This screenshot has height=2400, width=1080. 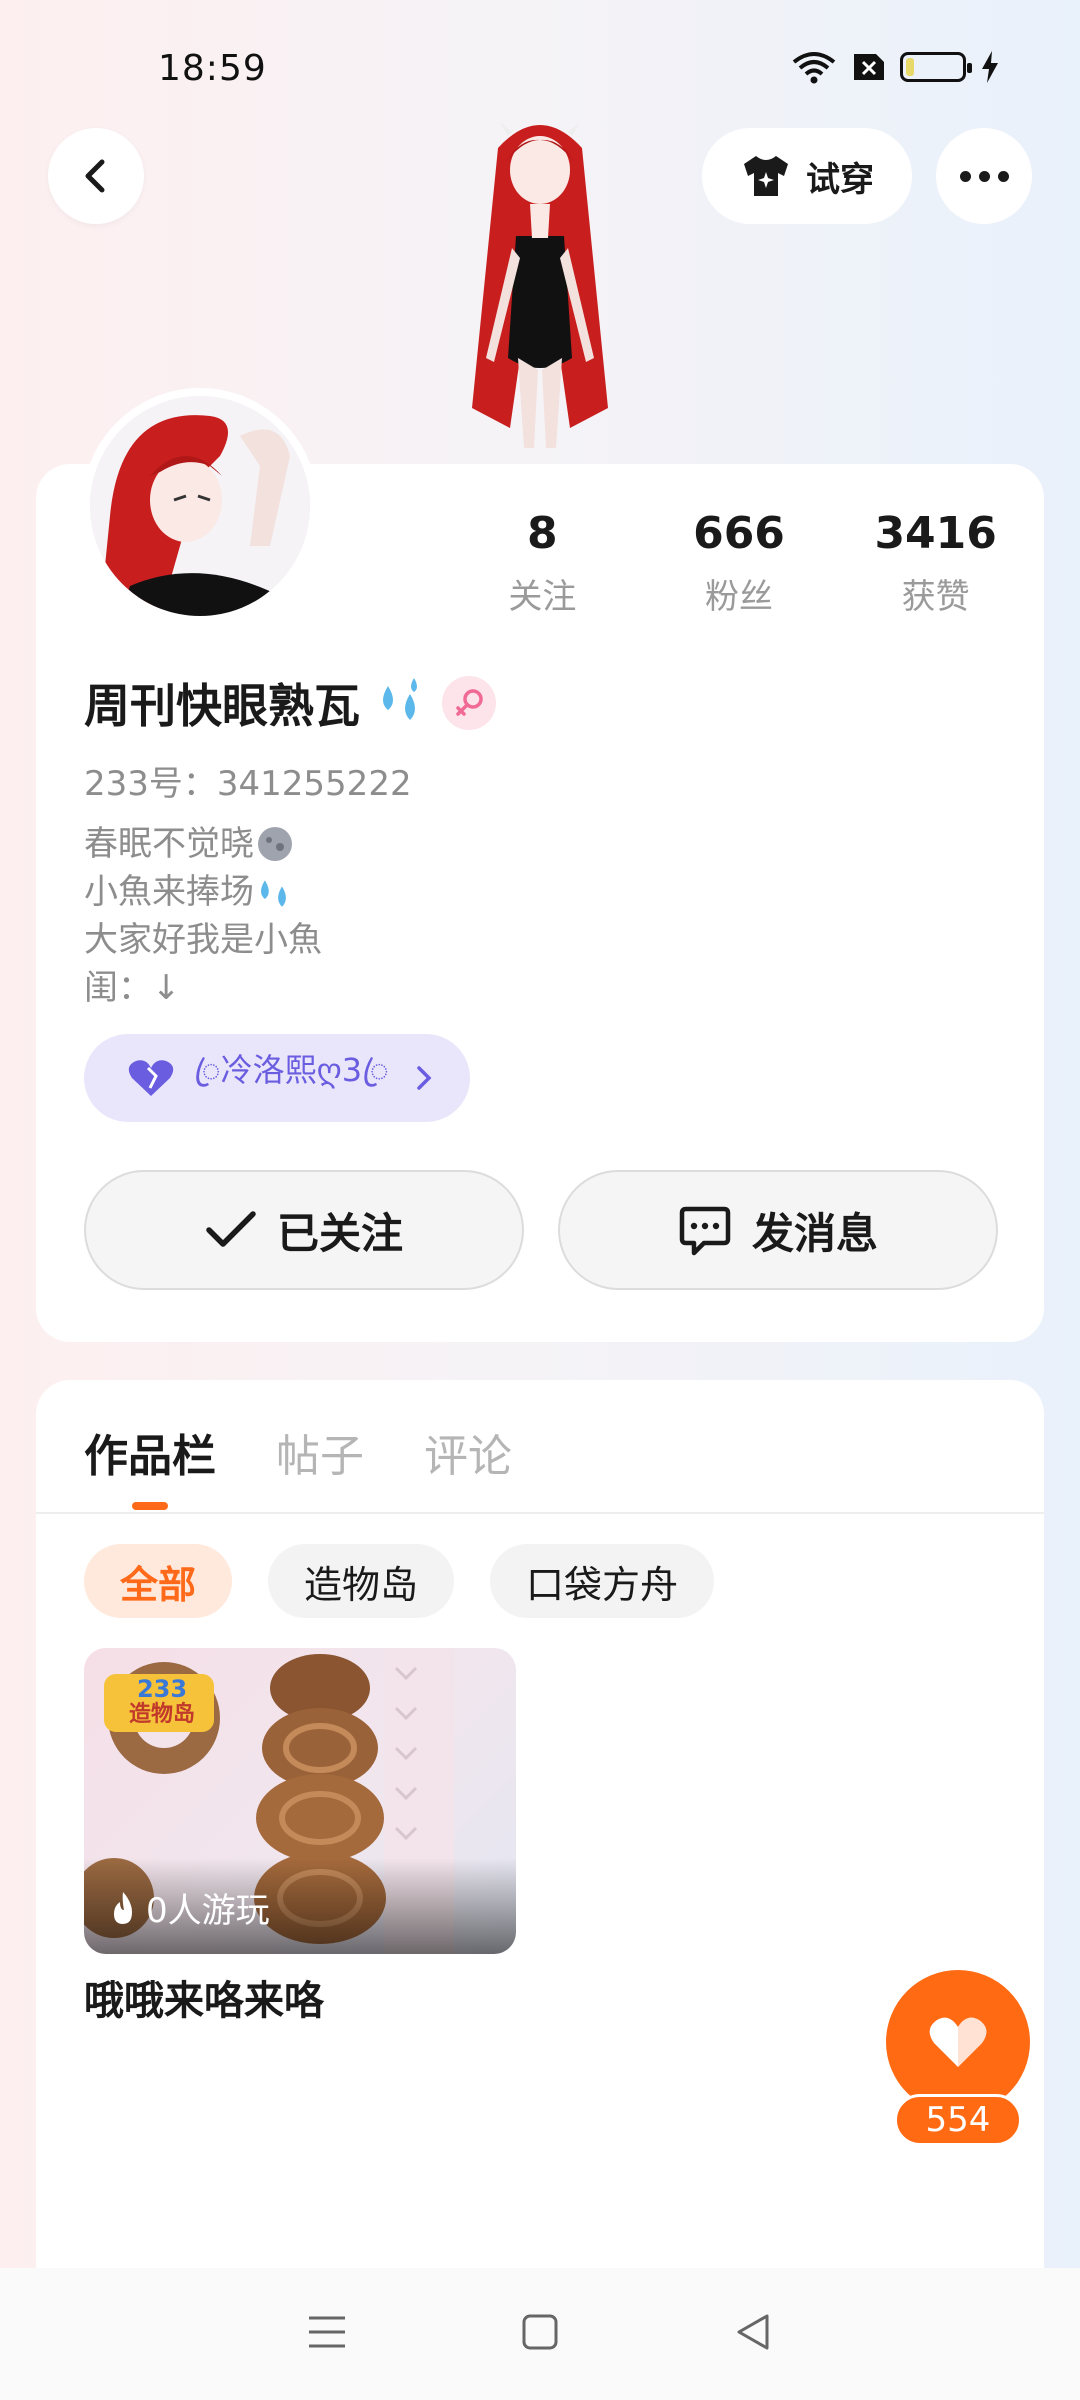 What do you see at coordinates (814, 67) in the screenshot?
I see `wifi-icon` at bounding box center [814, 67].